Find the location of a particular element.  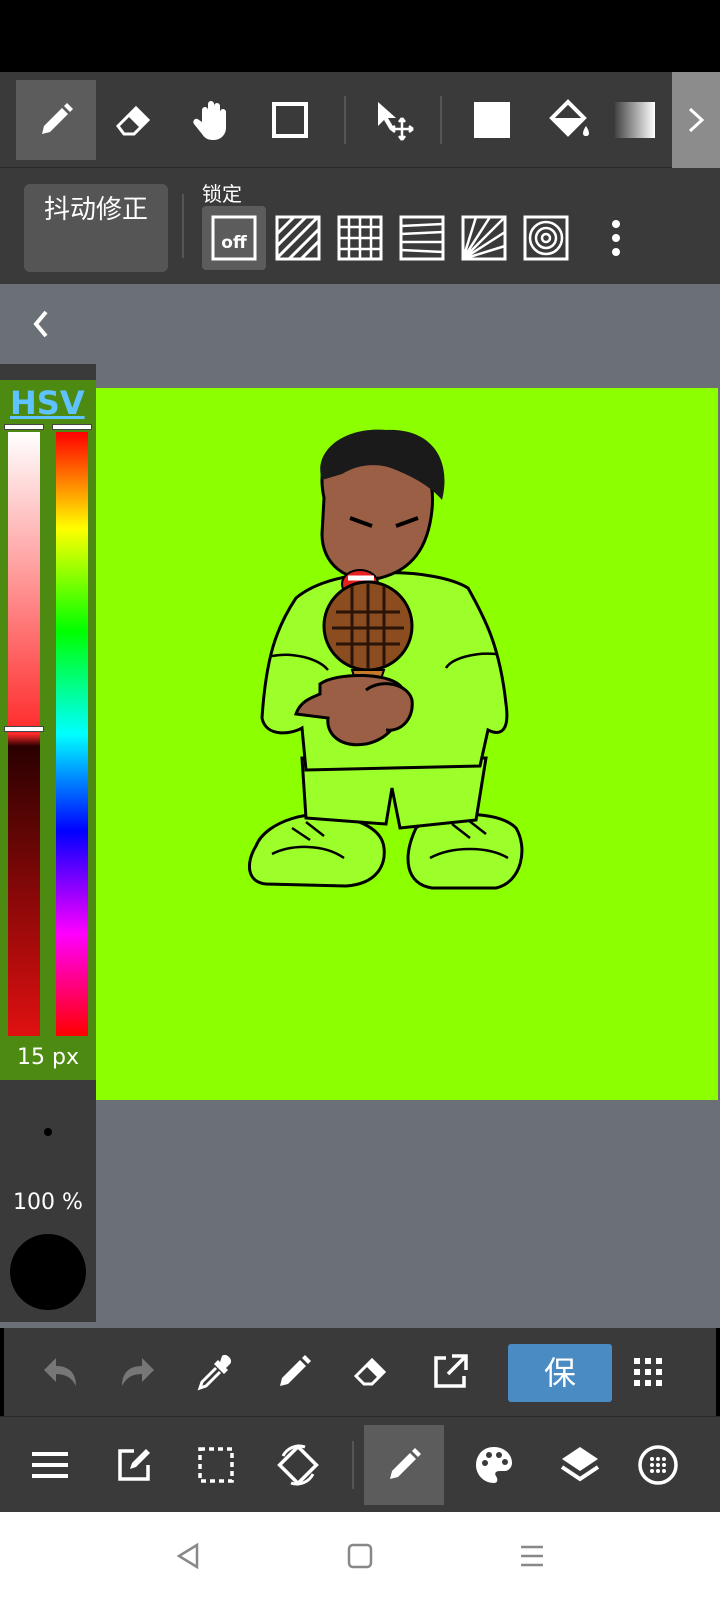

color-mode-header: HSV is located at coordinates (48, 403).